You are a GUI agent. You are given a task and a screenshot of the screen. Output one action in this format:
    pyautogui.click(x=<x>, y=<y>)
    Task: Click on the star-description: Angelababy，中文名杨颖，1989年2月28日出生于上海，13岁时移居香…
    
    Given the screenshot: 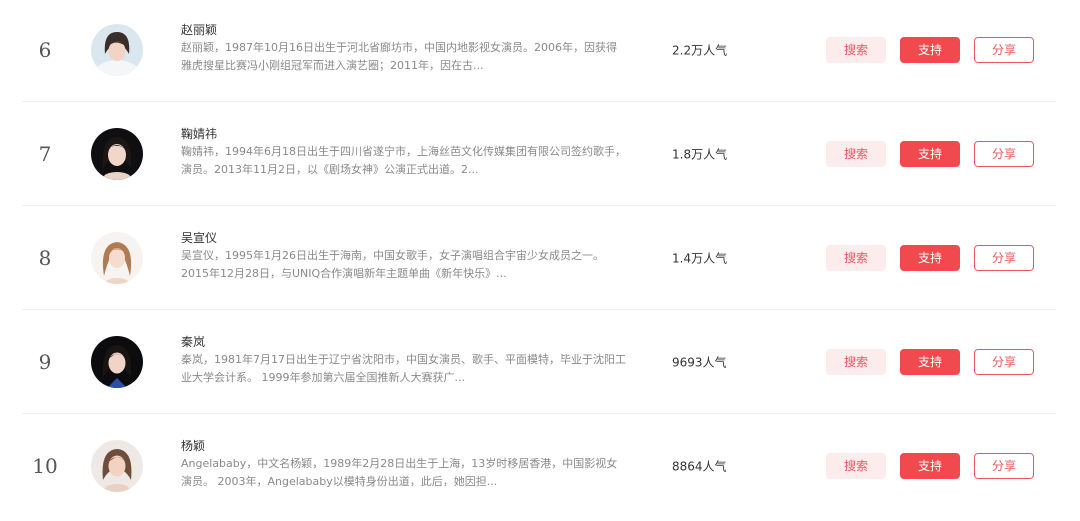 What is the action you would take?
    pyautogui.click(x=399, y=472)
    